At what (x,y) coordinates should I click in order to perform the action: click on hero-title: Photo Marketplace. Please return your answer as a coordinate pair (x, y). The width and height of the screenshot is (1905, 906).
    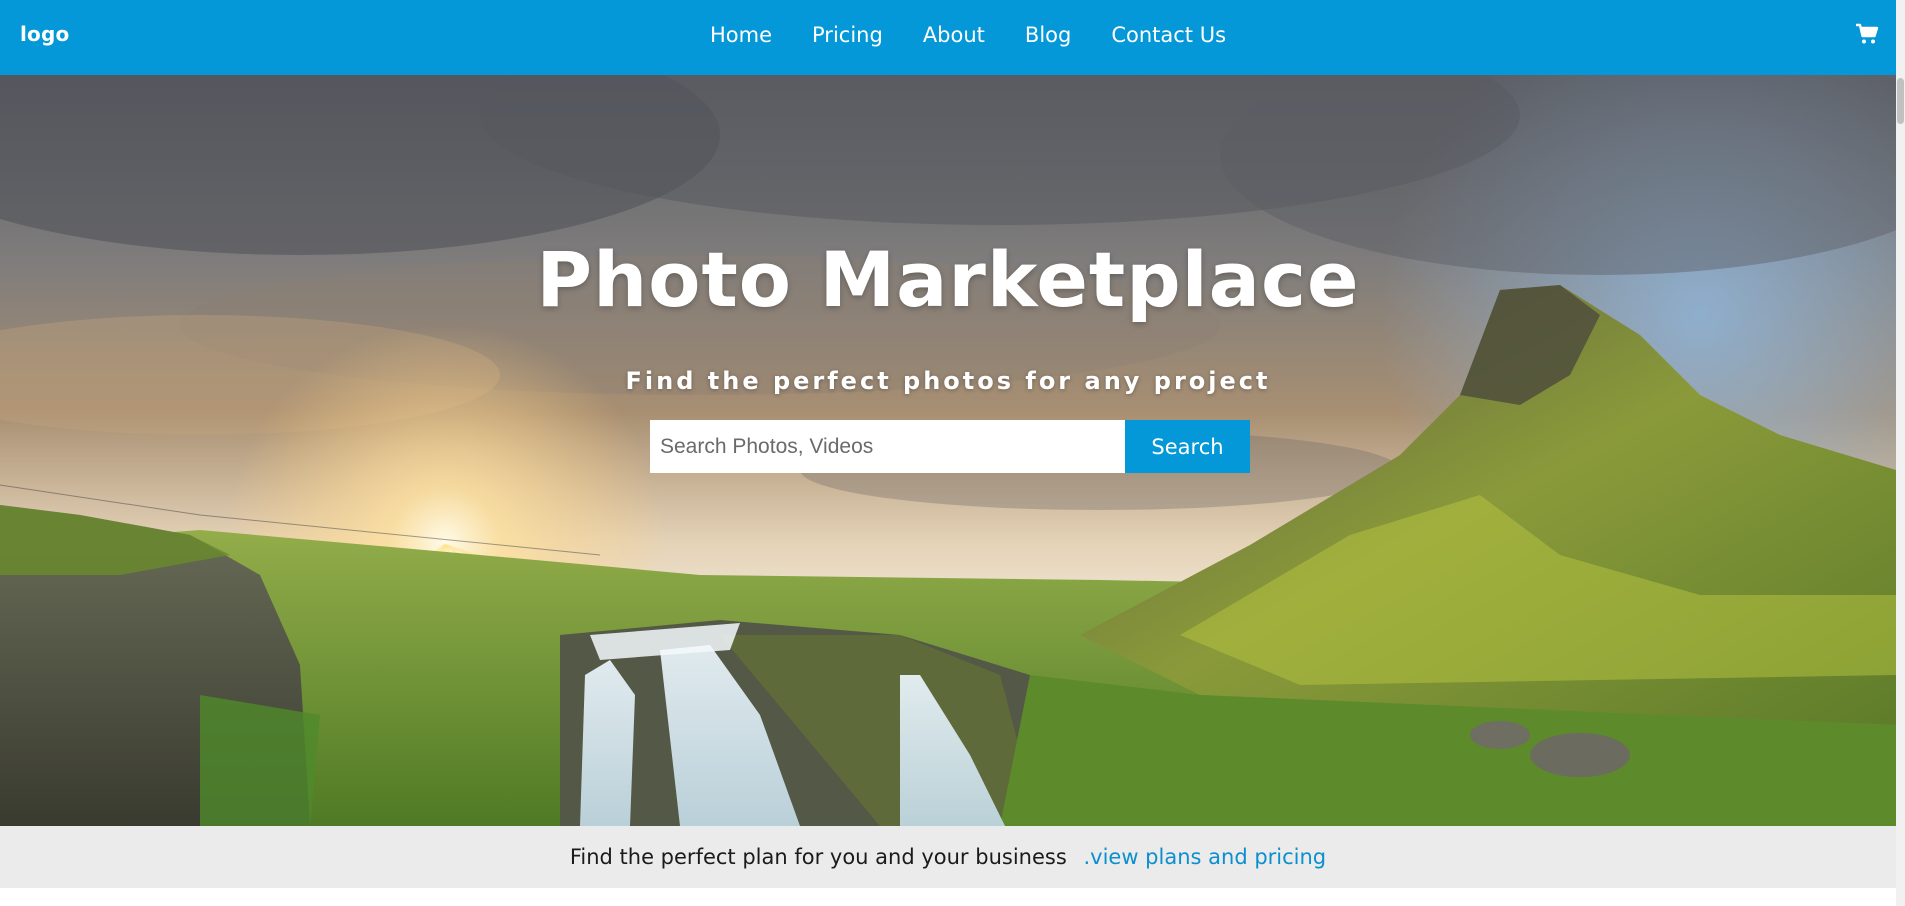
    Looking at the image, I should click on (948, 279).